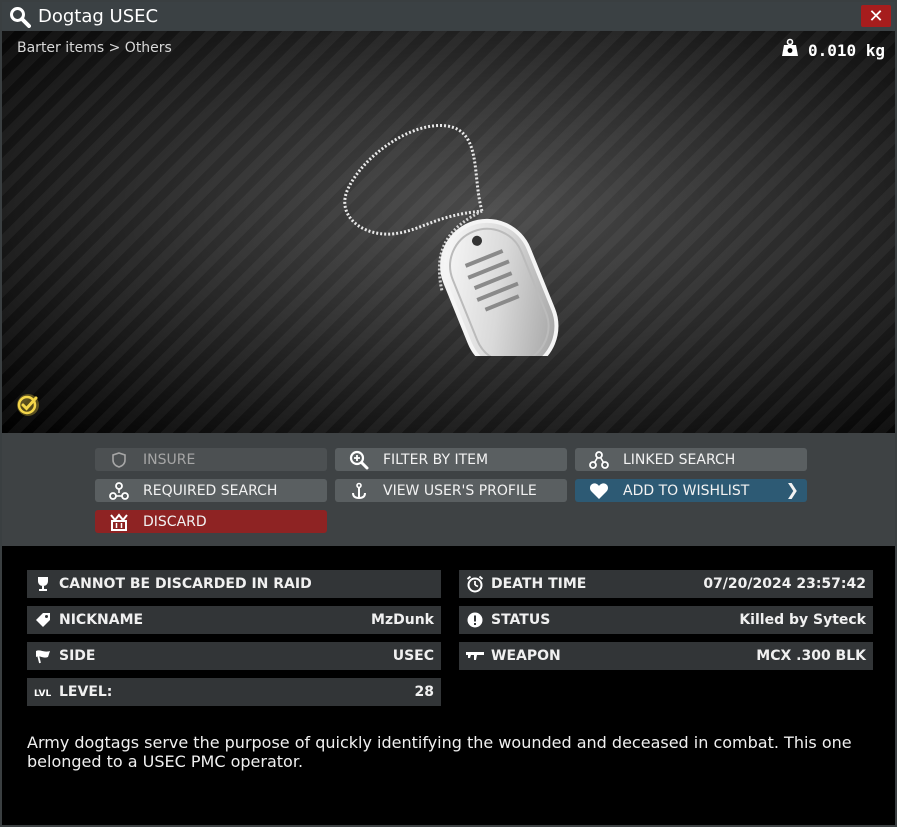 The image size is (897, 827). I want to click on svg-text: LVL, so click(42, 693).